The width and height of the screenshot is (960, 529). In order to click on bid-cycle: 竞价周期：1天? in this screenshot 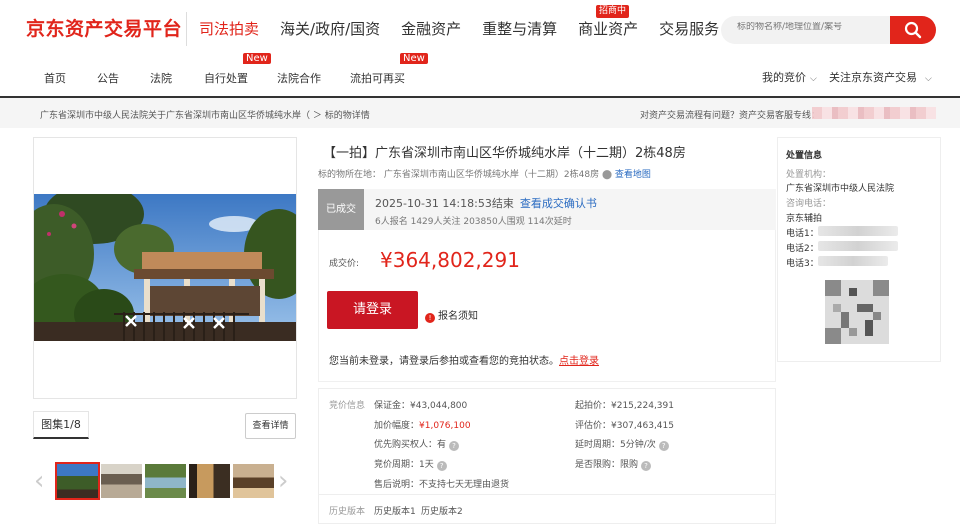, I will do `click(410, 464)`.